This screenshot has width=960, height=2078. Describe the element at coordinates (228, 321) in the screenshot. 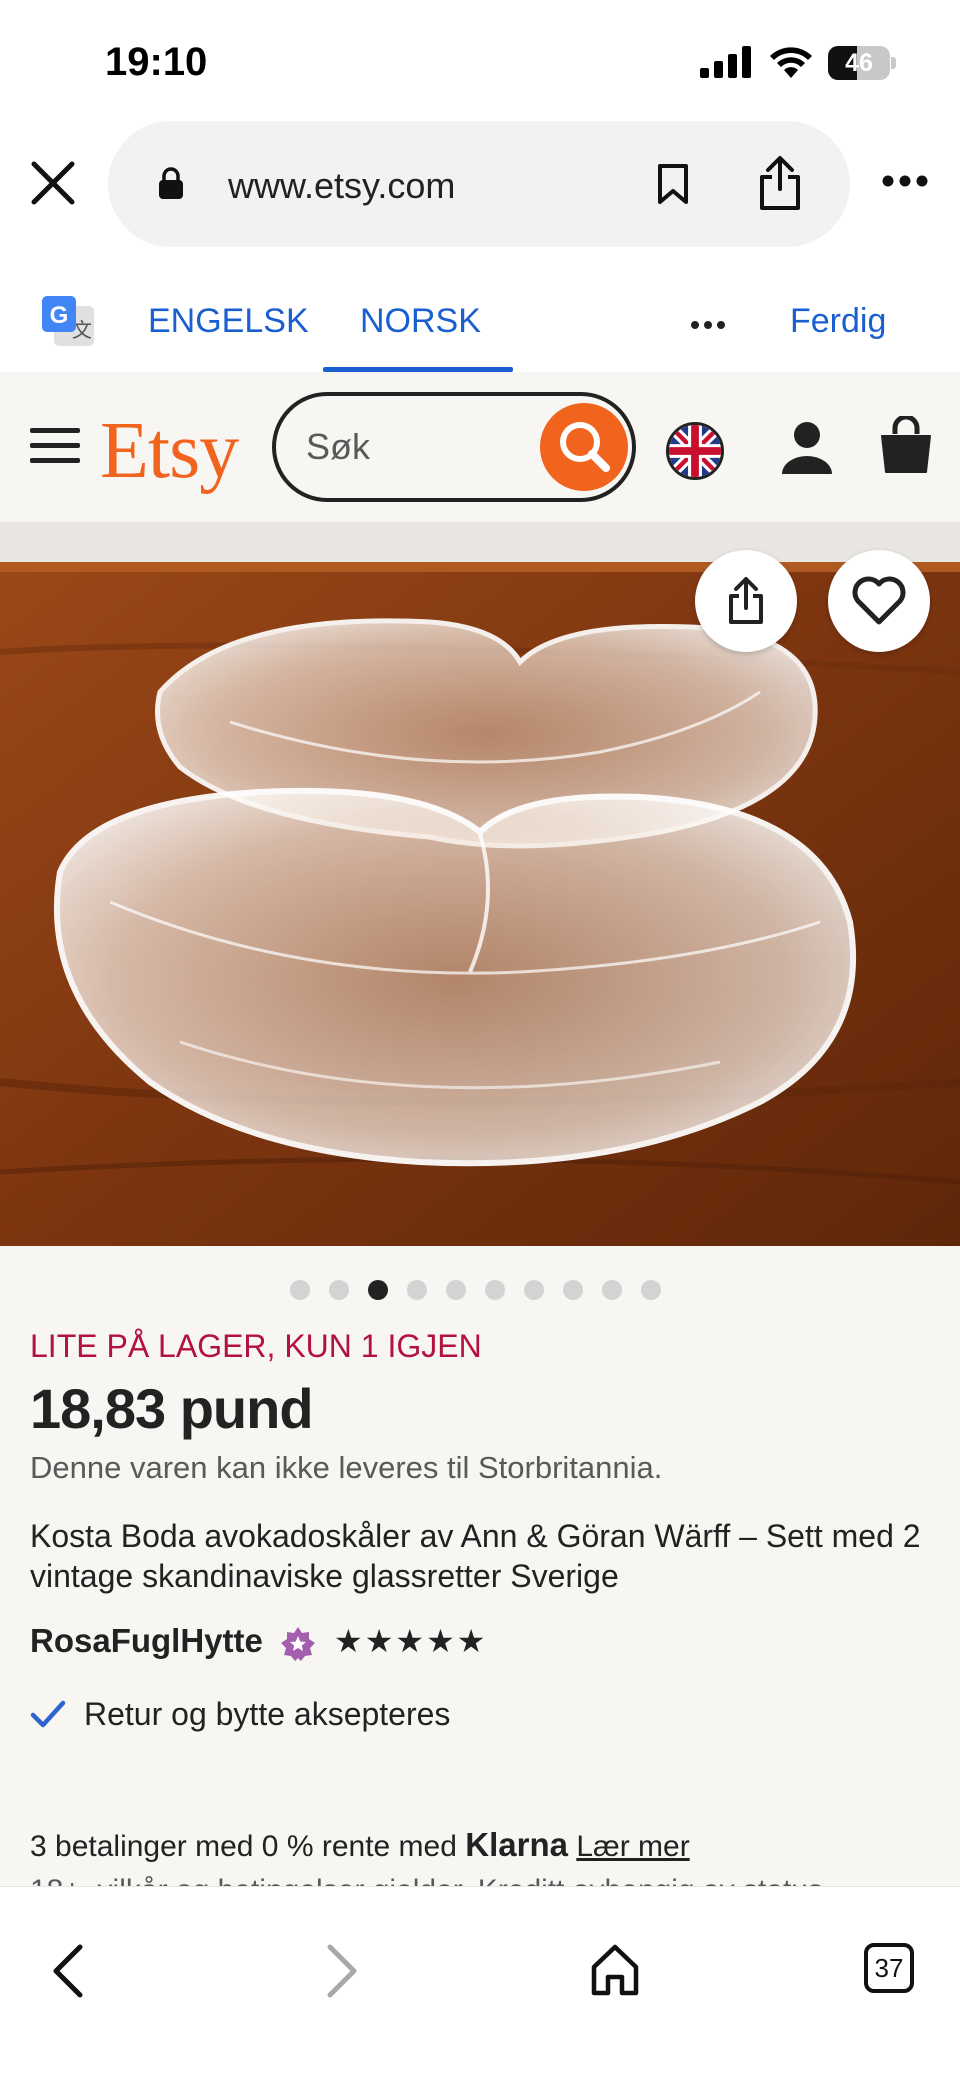

I see `tab-english: ENGELSK` at that location.